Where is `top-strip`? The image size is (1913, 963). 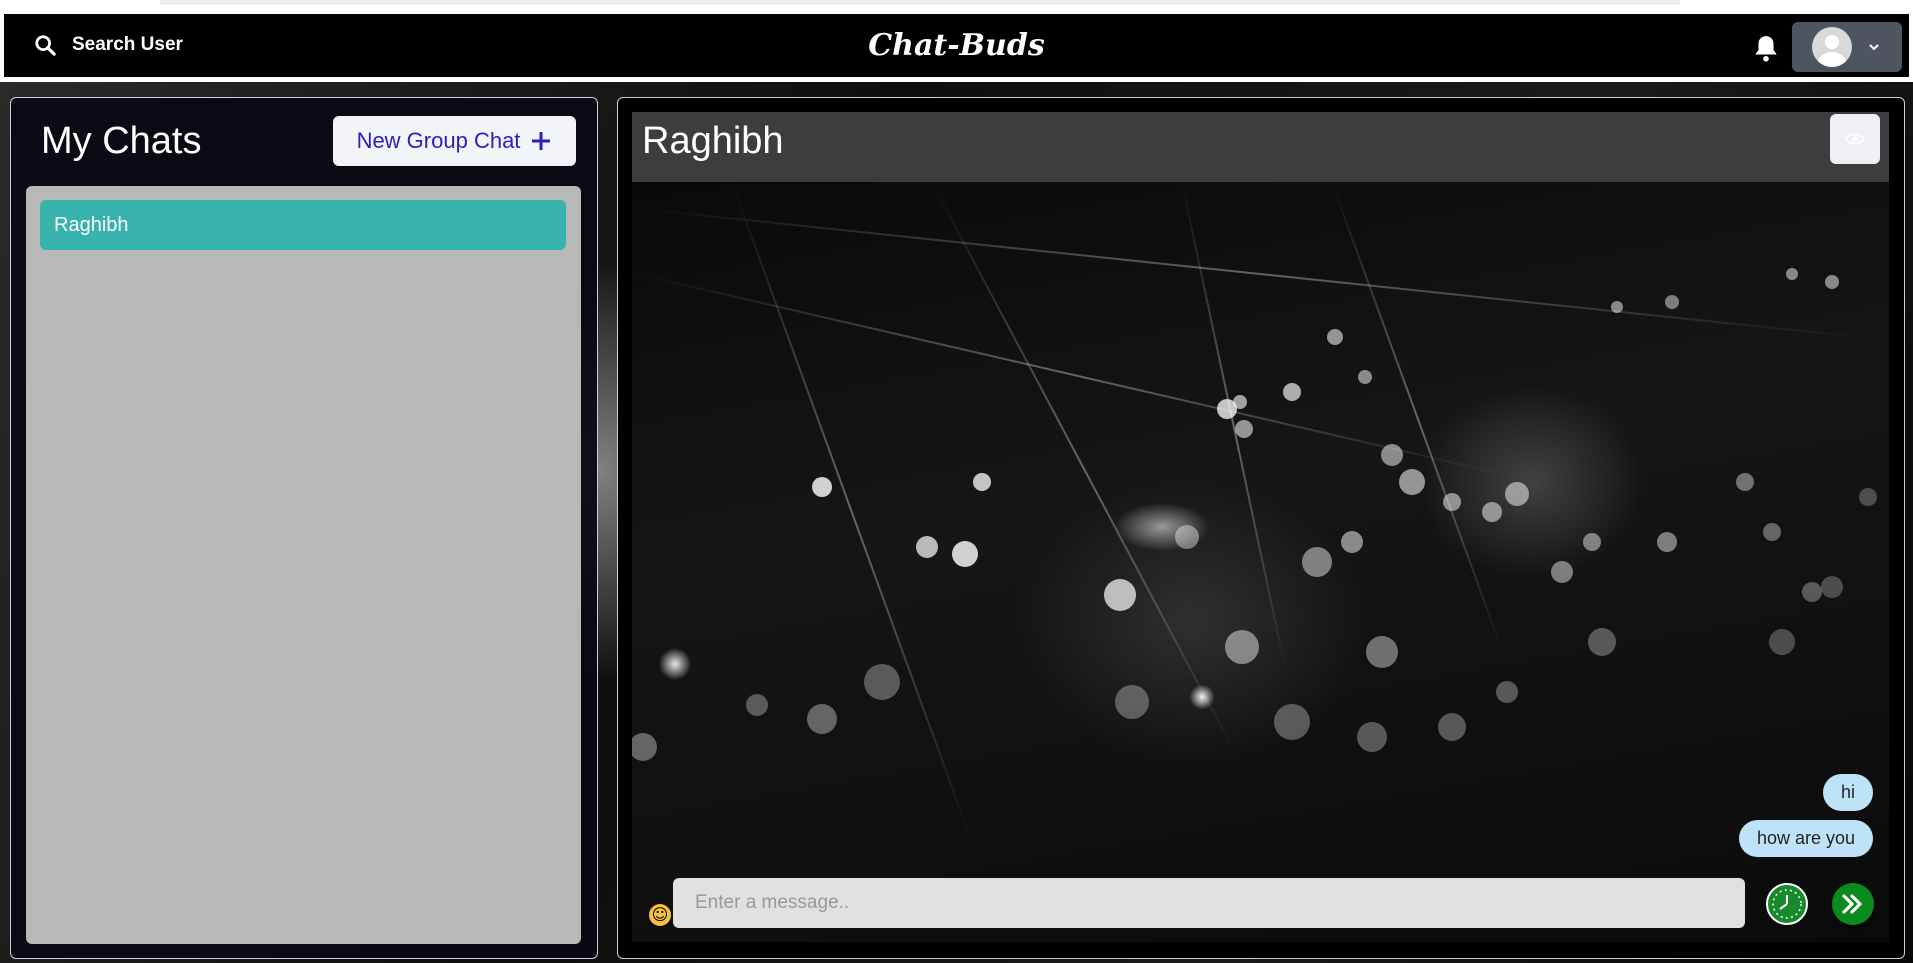
top-strip is located at coordinates (956, 5).